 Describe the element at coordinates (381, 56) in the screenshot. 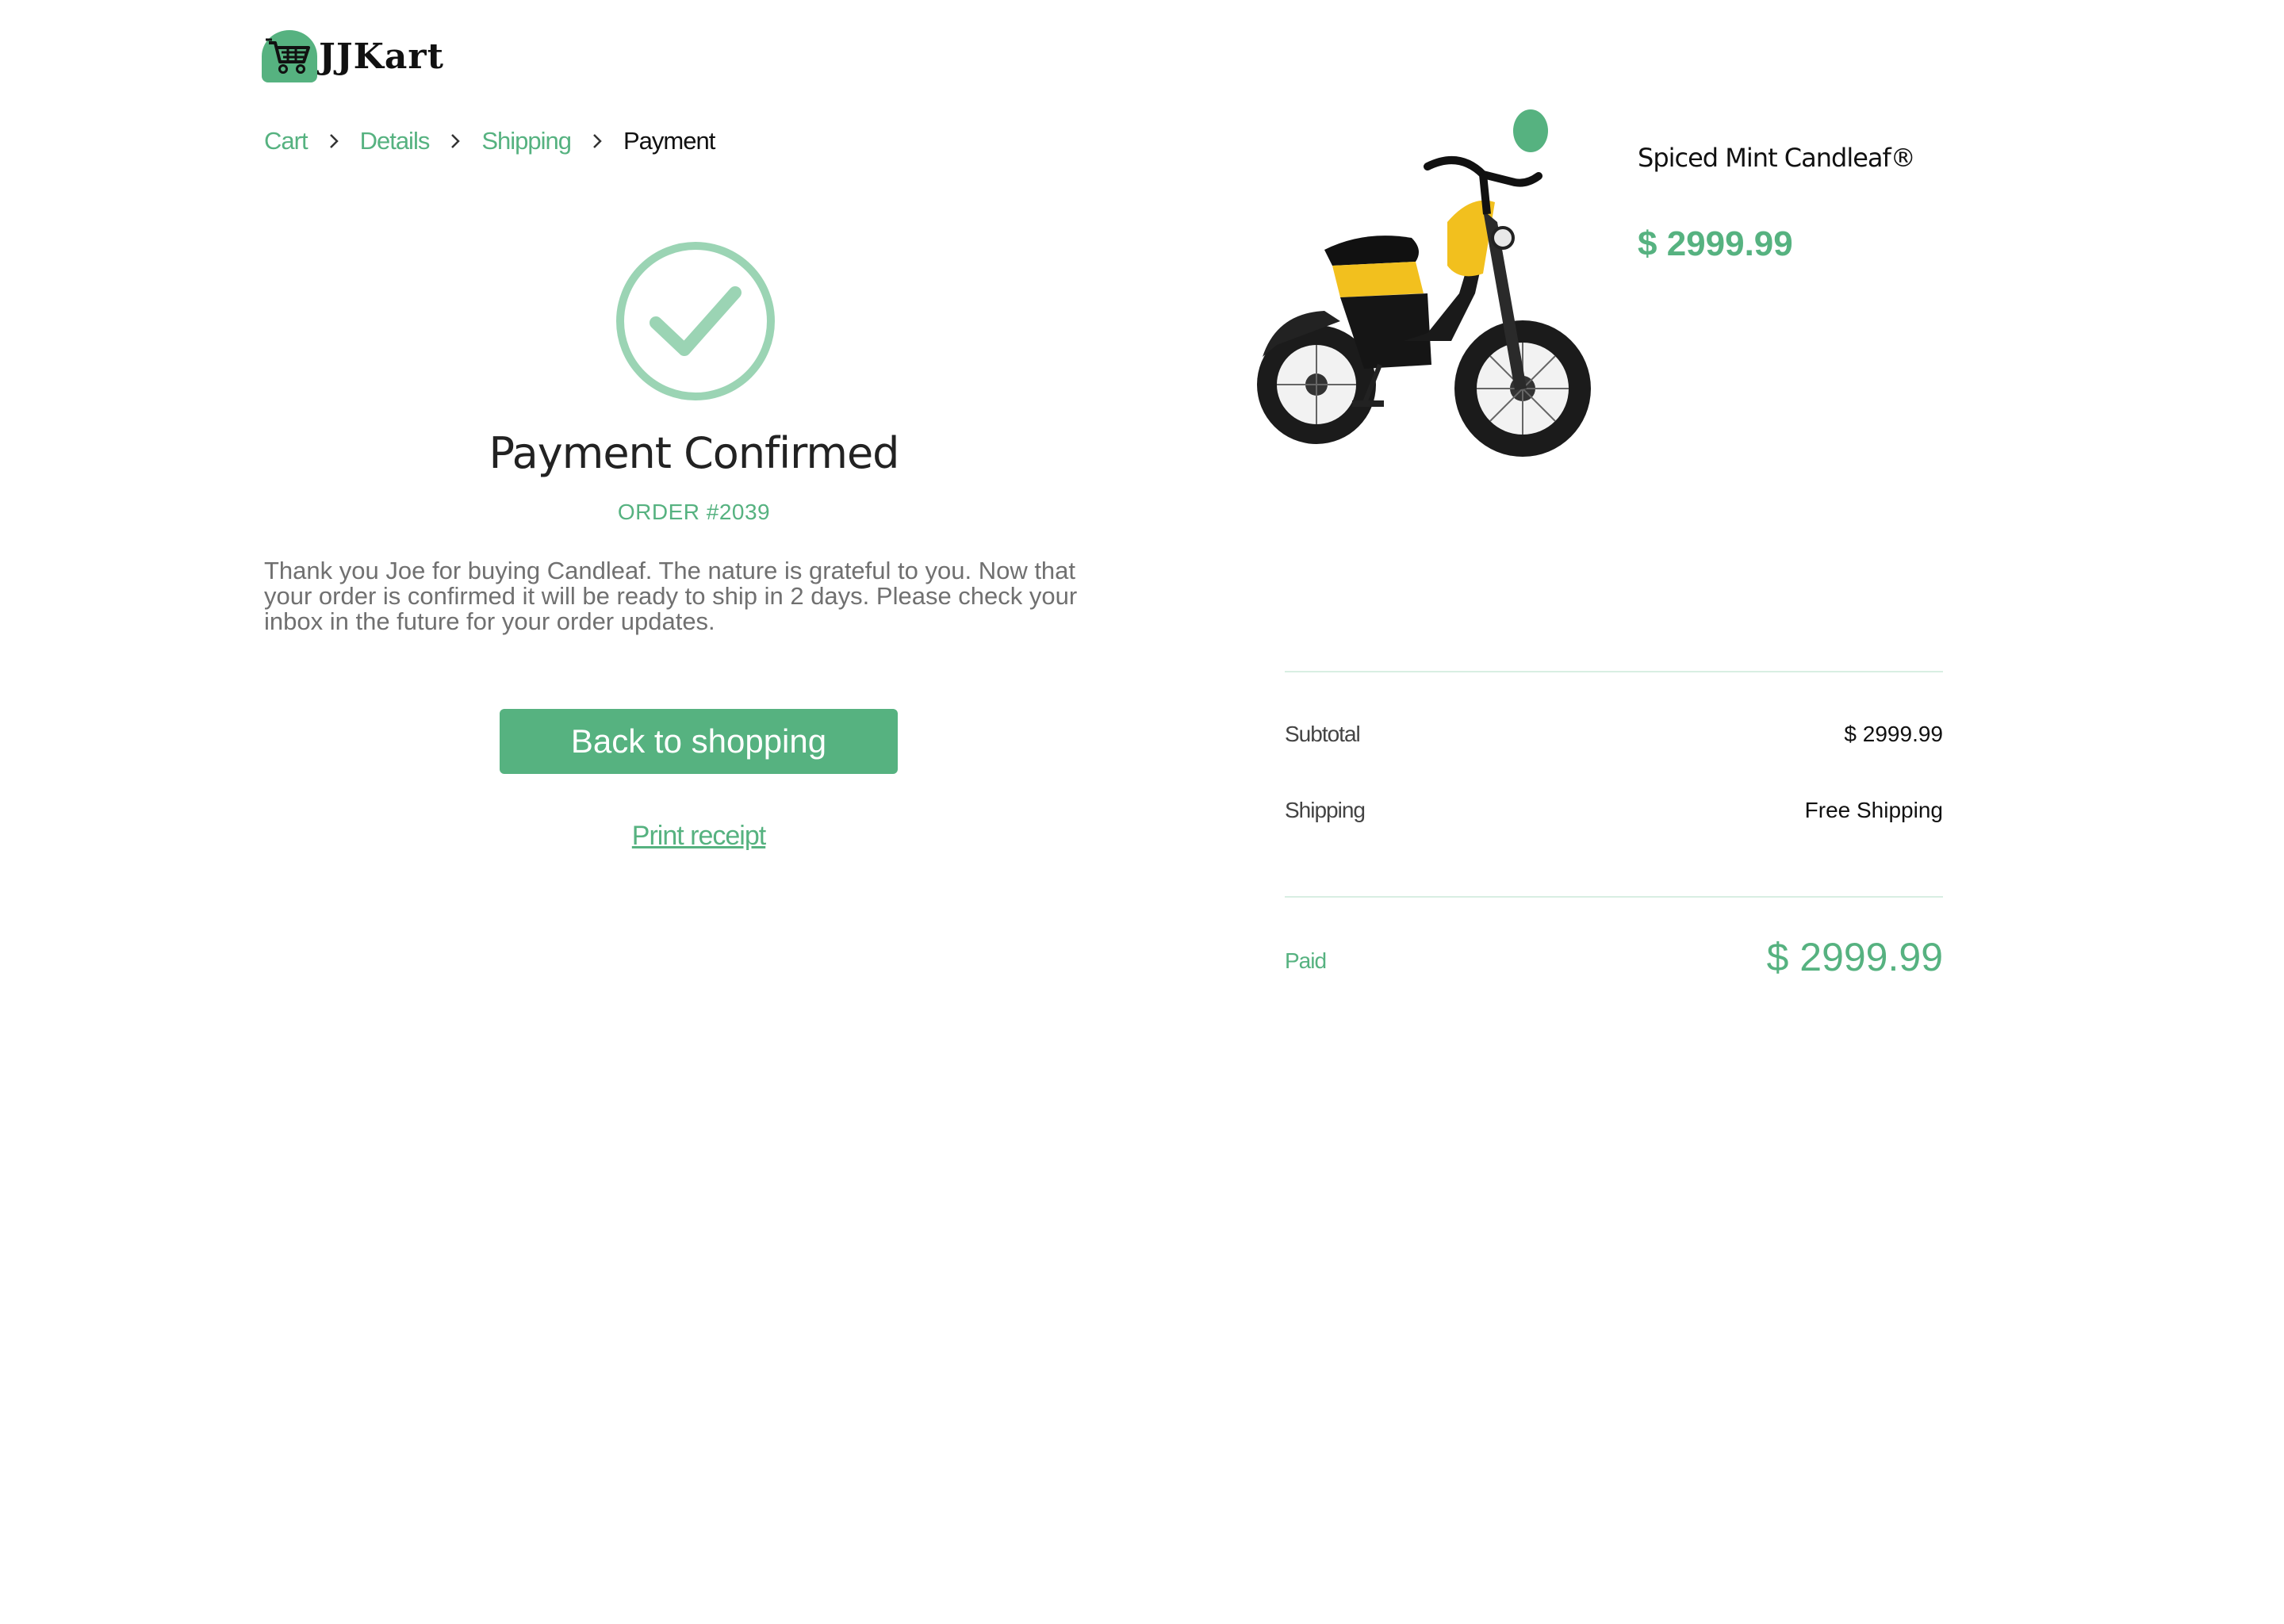

I see `brand-name: JJKart` at that location.